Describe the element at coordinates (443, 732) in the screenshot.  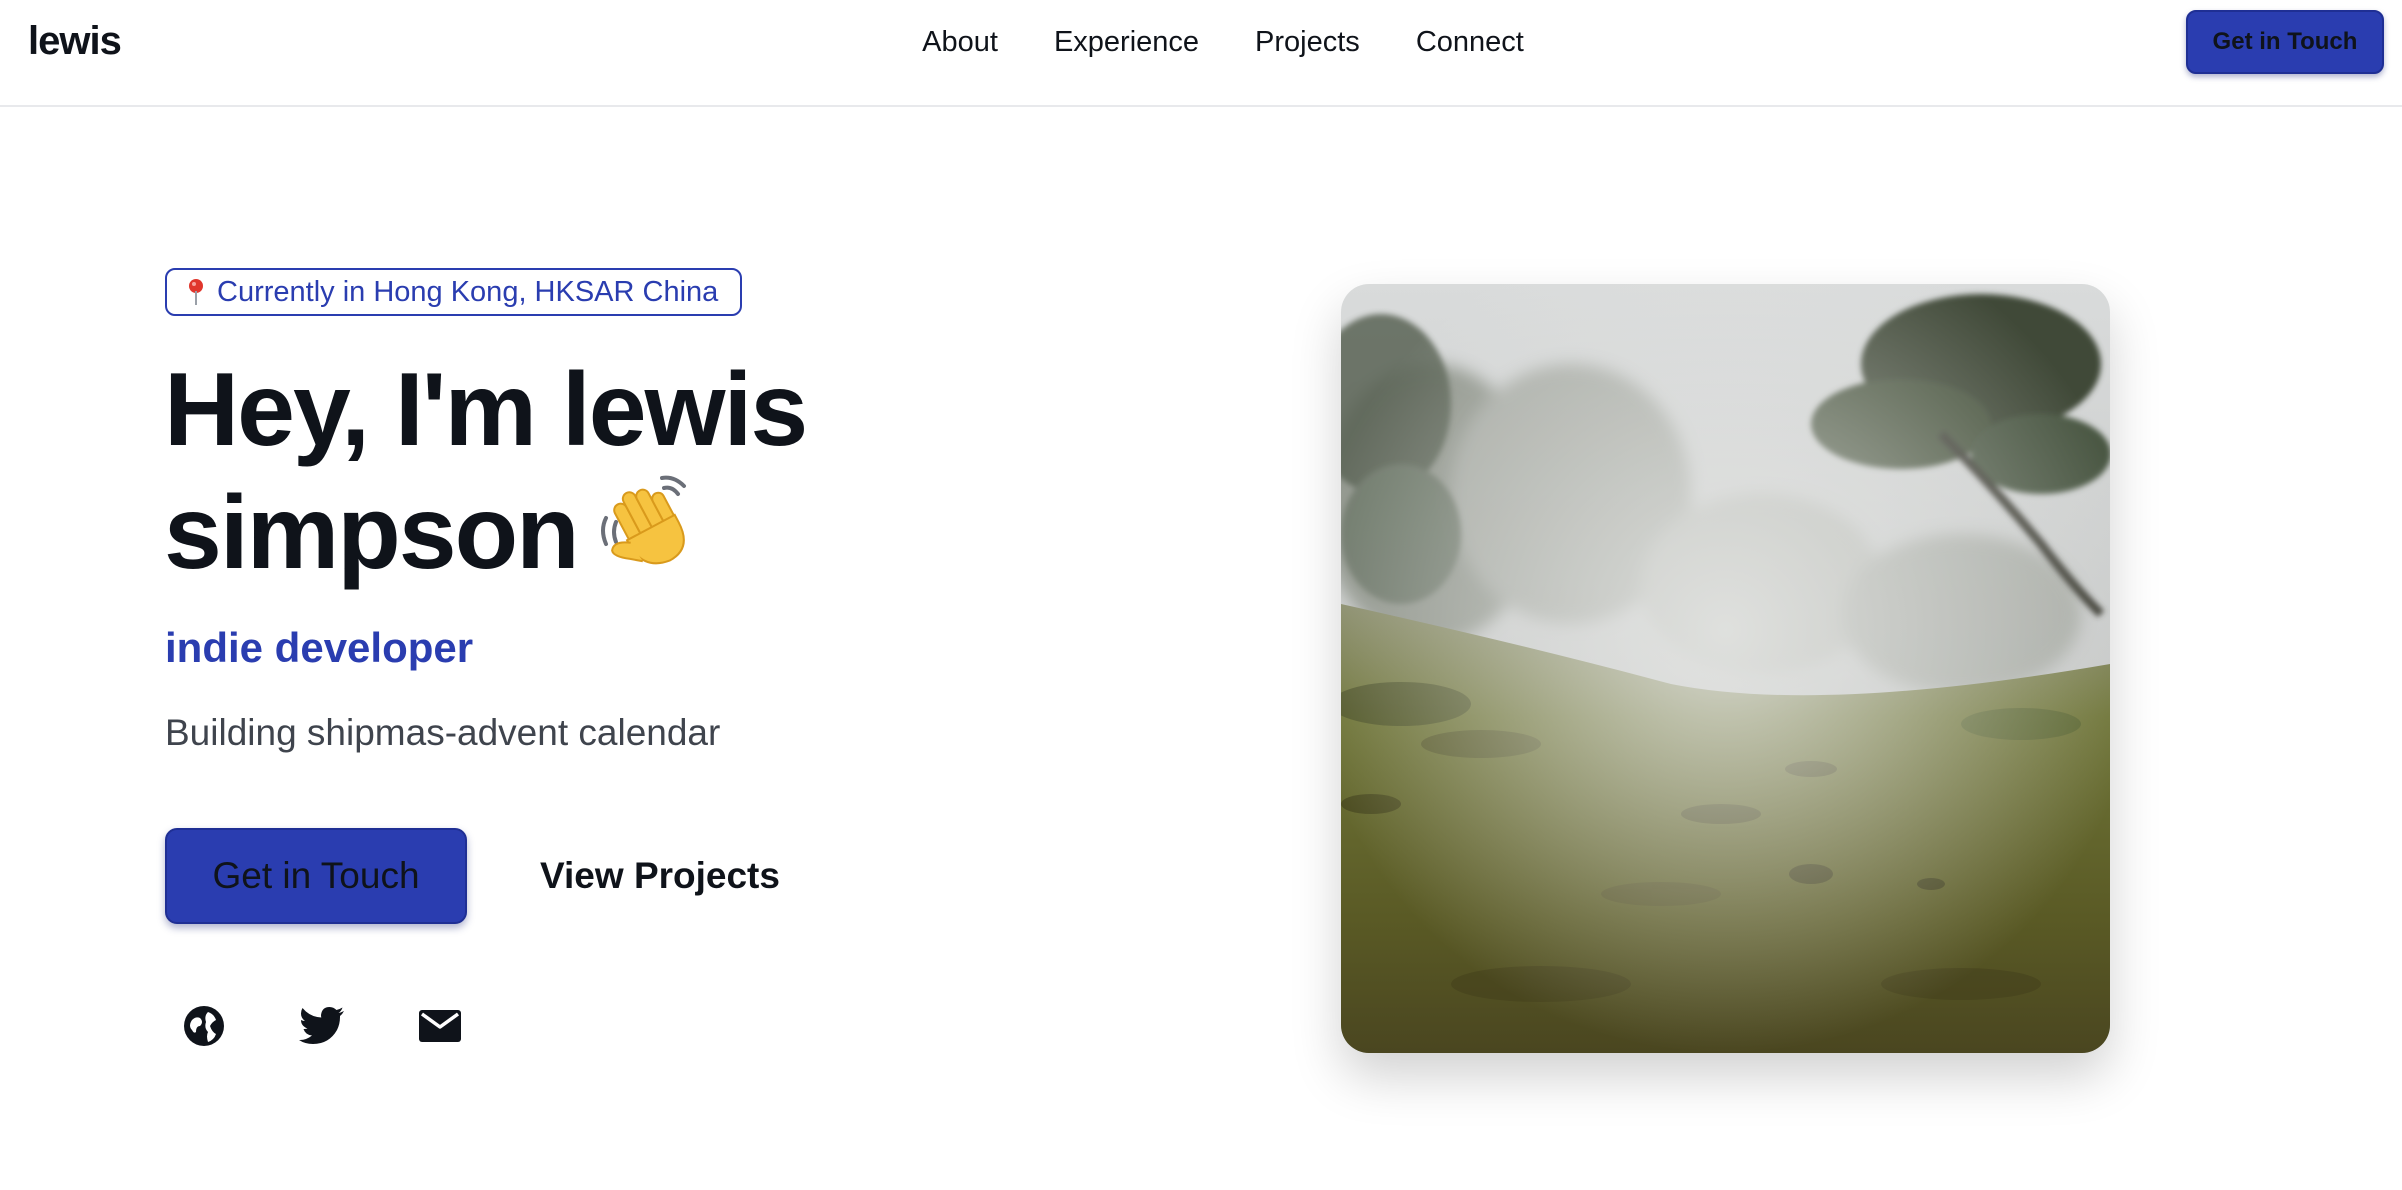
I see `hero-status: Building shipmas-advent calendar` at that location.